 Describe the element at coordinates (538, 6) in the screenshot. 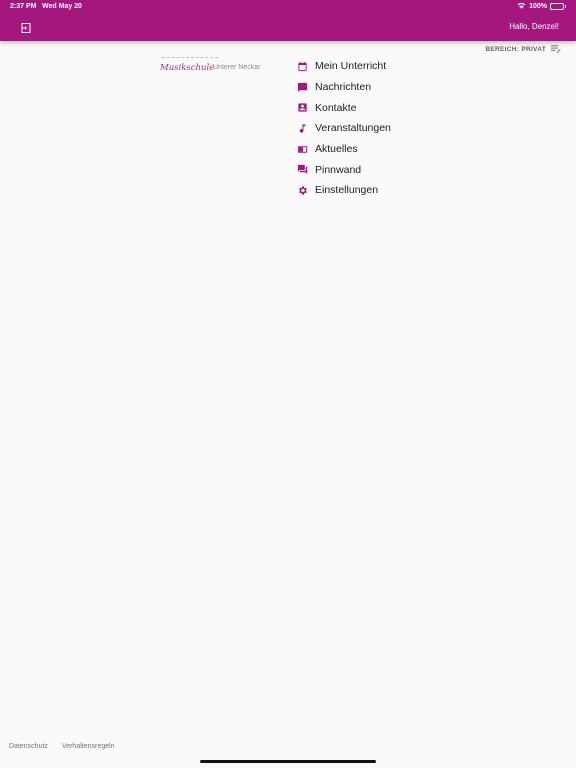

I see `battery-percentage: 100%` at that location.